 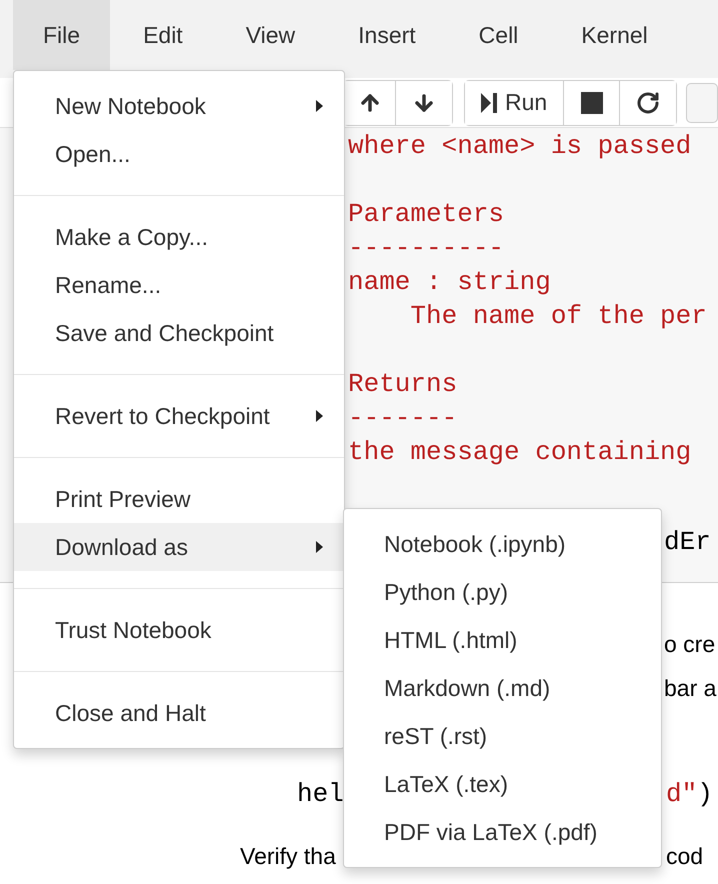 I want to click on code-line: ----------, so click(x=426, y=248).